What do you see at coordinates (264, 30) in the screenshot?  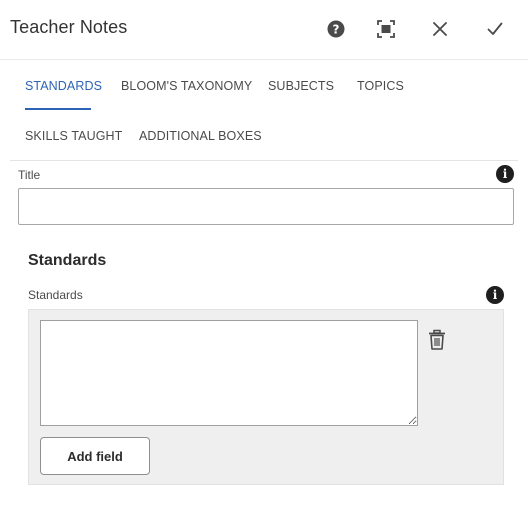 I see `dialog-header: Teacher Notes ?` at bounding box center [264, 30].